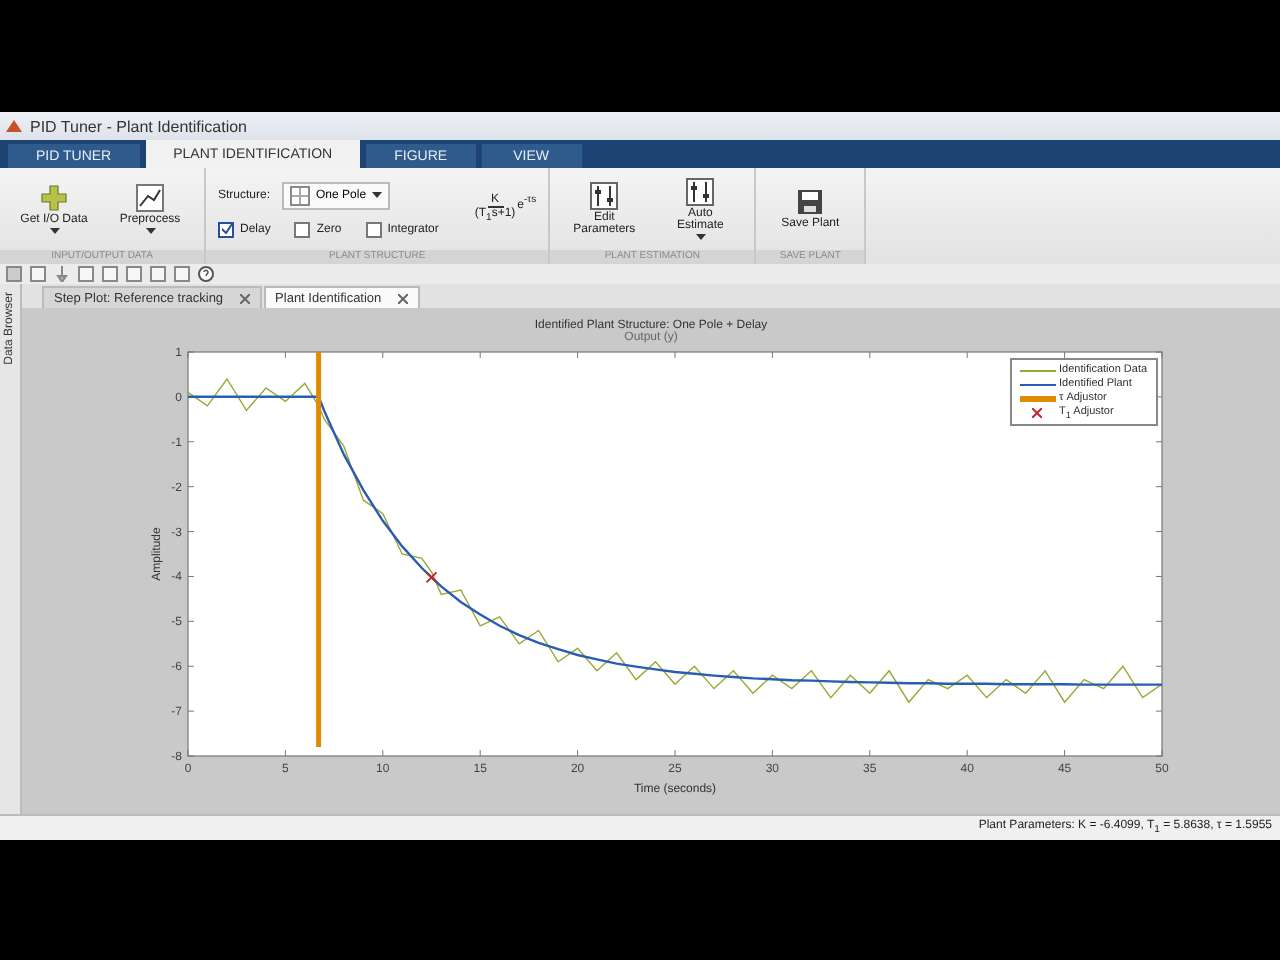  What do you see at coordinates (206, 274) in the screenshot?
I see `help-icon` at bounding box center [206, 274].